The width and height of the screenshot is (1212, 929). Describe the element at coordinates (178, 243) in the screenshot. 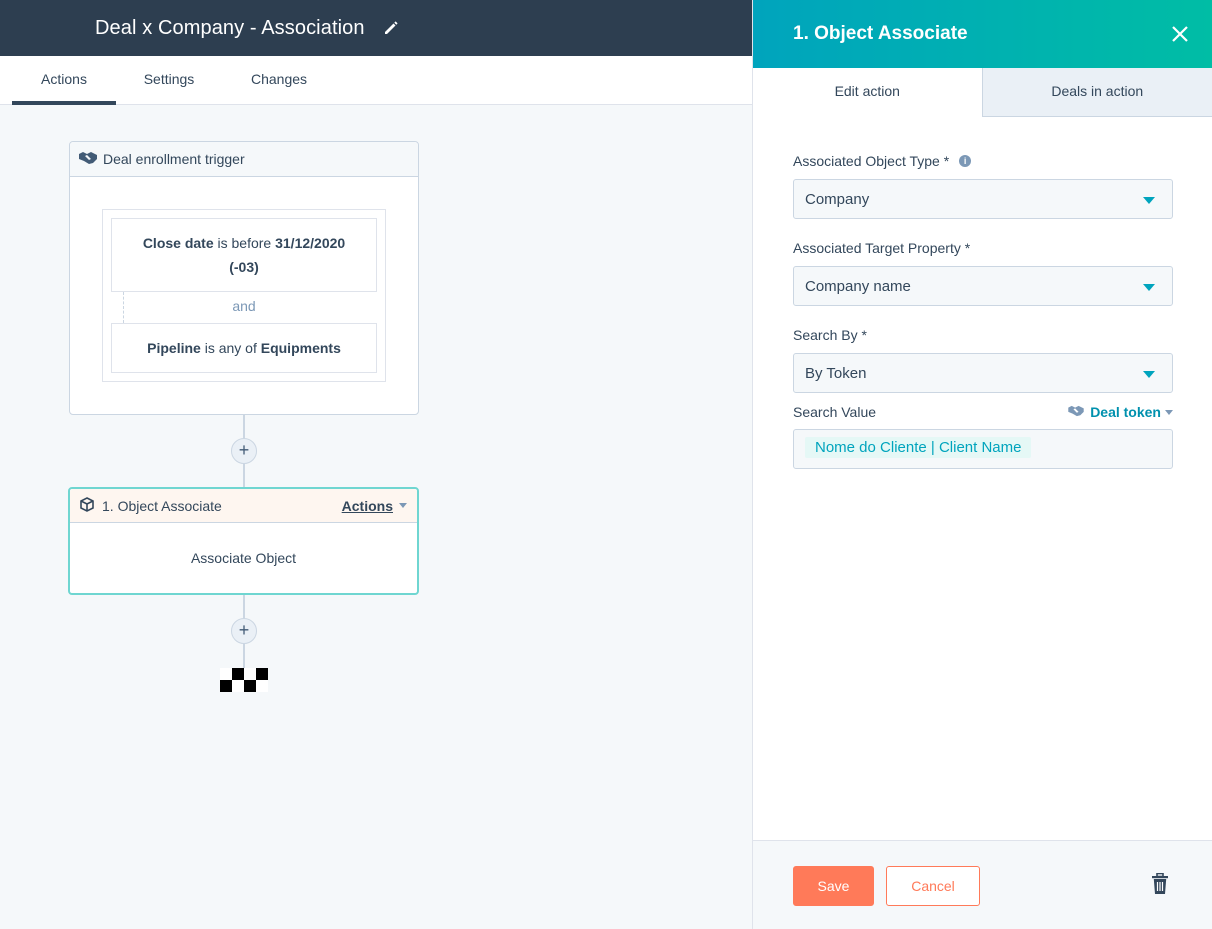

I see `filter-property: Close date` at that location.